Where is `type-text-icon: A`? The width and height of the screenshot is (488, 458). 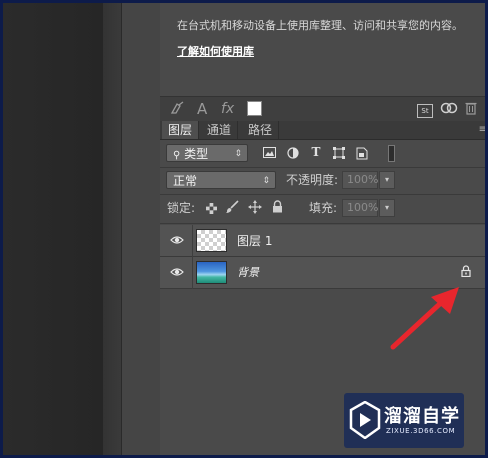 type-text-icon: A is located at coordinates (202, 109).